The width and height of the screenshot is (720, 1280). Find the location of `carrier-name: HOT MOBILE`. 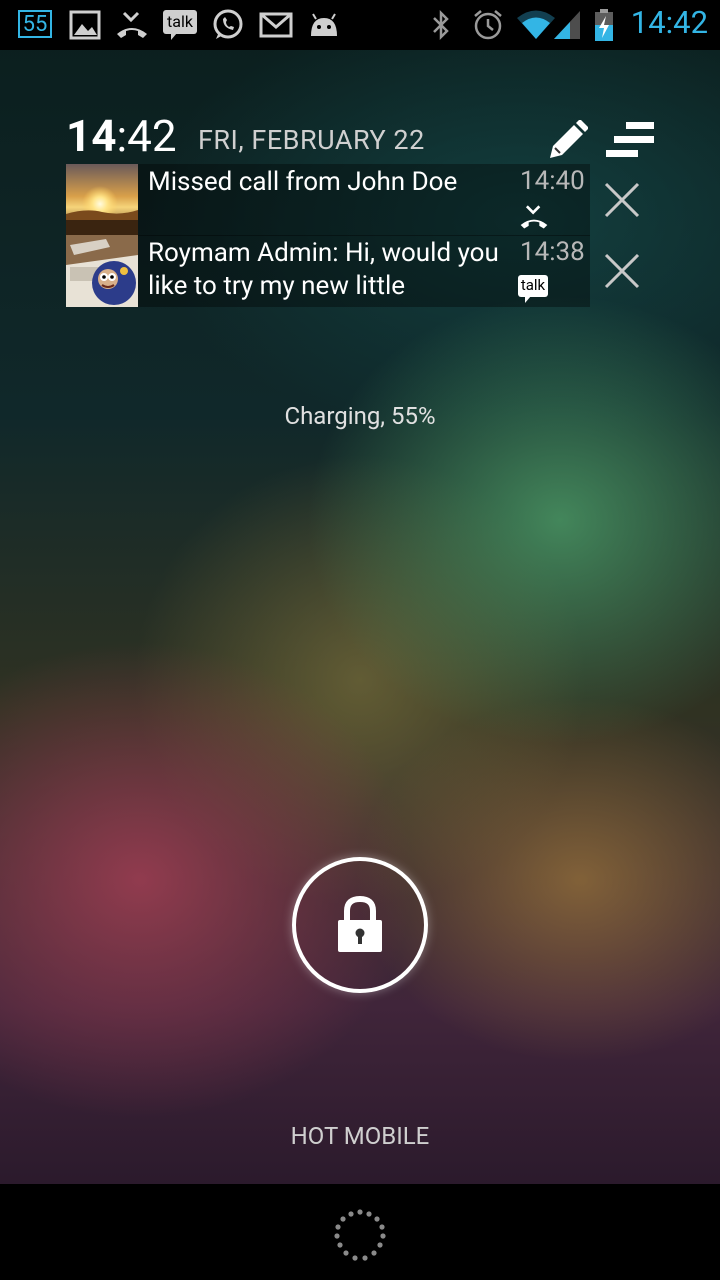

carrier-name: HOT MOBILE is located at coordinates (360, 1136).